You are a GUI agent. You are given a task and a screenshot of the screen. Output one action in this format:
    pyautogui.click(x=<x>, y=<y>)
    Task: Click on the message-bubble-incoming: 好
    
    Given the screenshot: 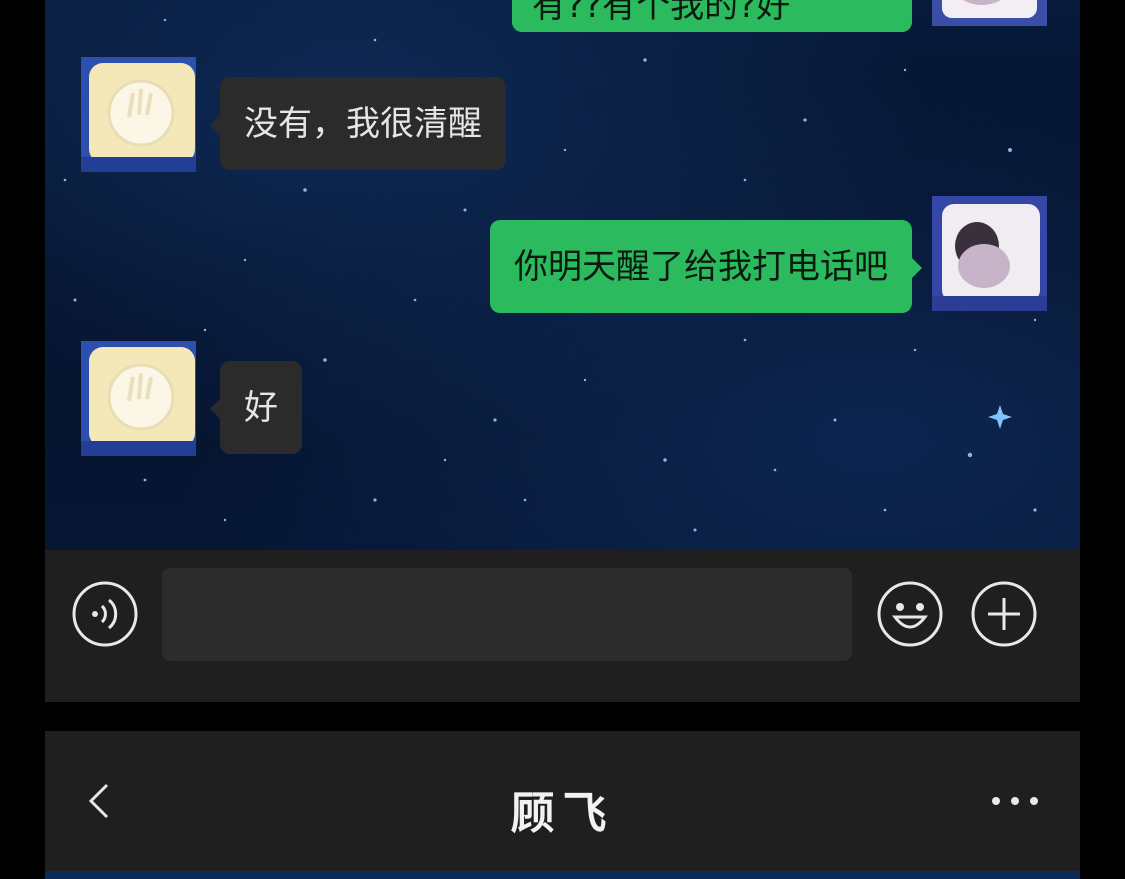 What is the action you would take?
    pyautogui.click(x=256, y=407)
    